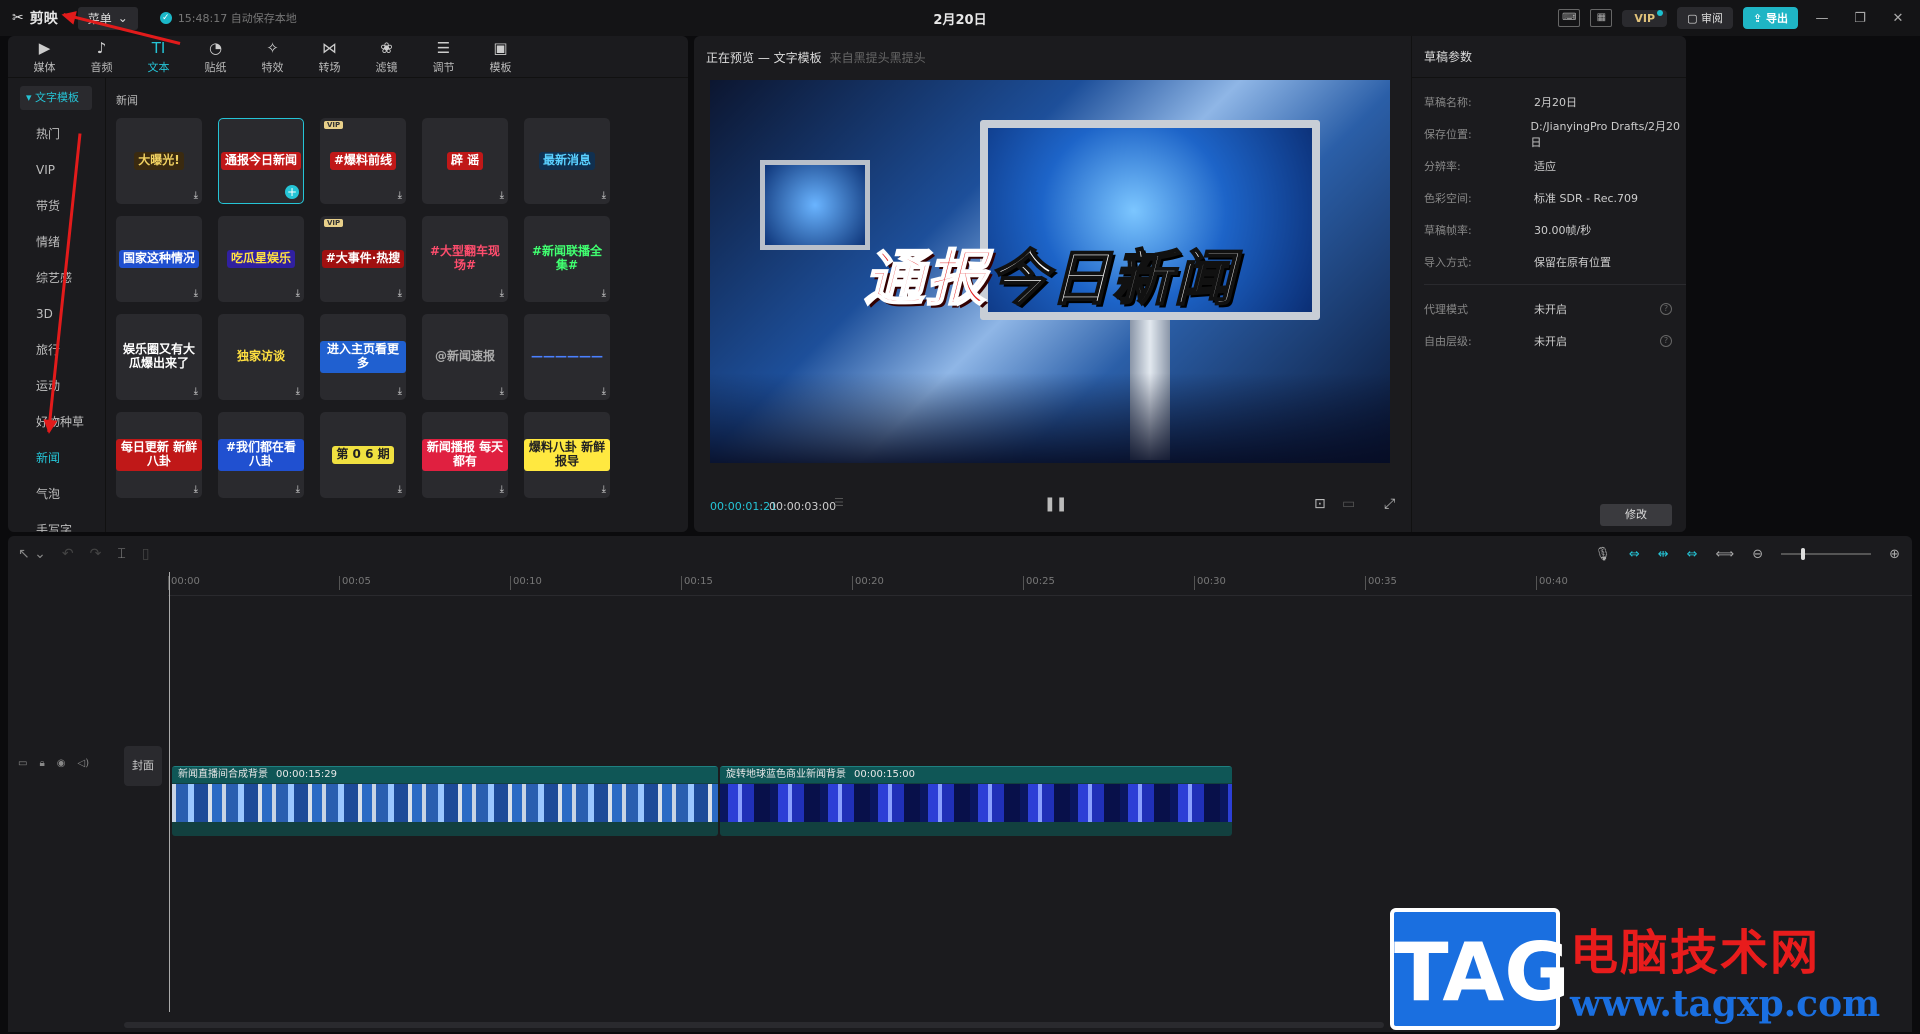 The width and height of the screenshot is (1920, 1034). What do you see at coordinates (567, 455) in the screenshot?
I see `template-tile: 爆料八卦 新鲜报导 ⤓` at bounding box center [567, 455].